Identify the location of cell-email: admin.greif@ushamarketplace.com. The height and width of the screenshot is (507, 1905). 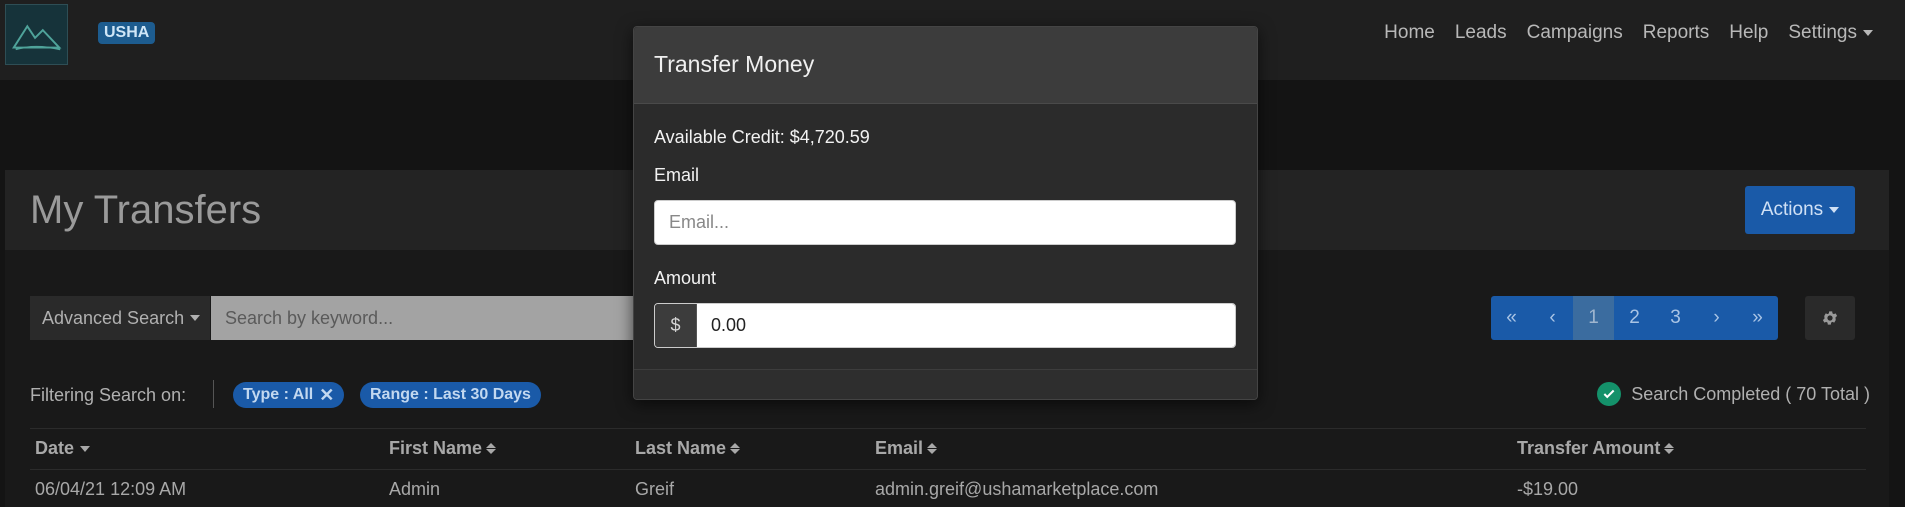
(1017, 489).